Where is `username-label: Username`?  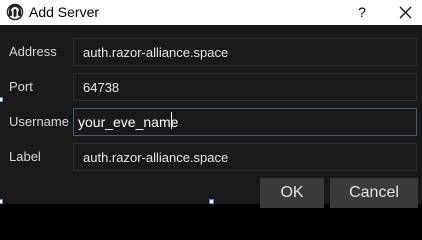
username-label: Username is located at coordinates (39, 121).